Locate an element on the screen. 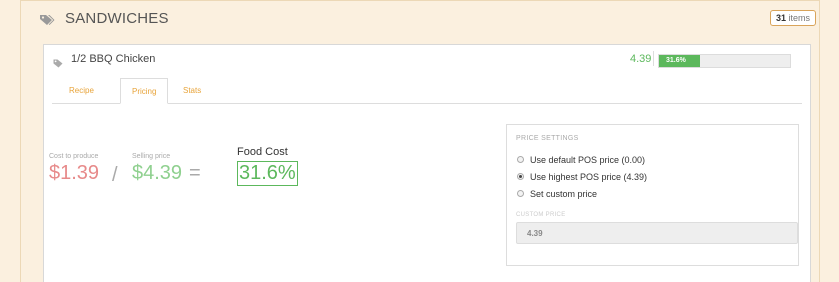  tag-icon is located at coordinates (58, 64).